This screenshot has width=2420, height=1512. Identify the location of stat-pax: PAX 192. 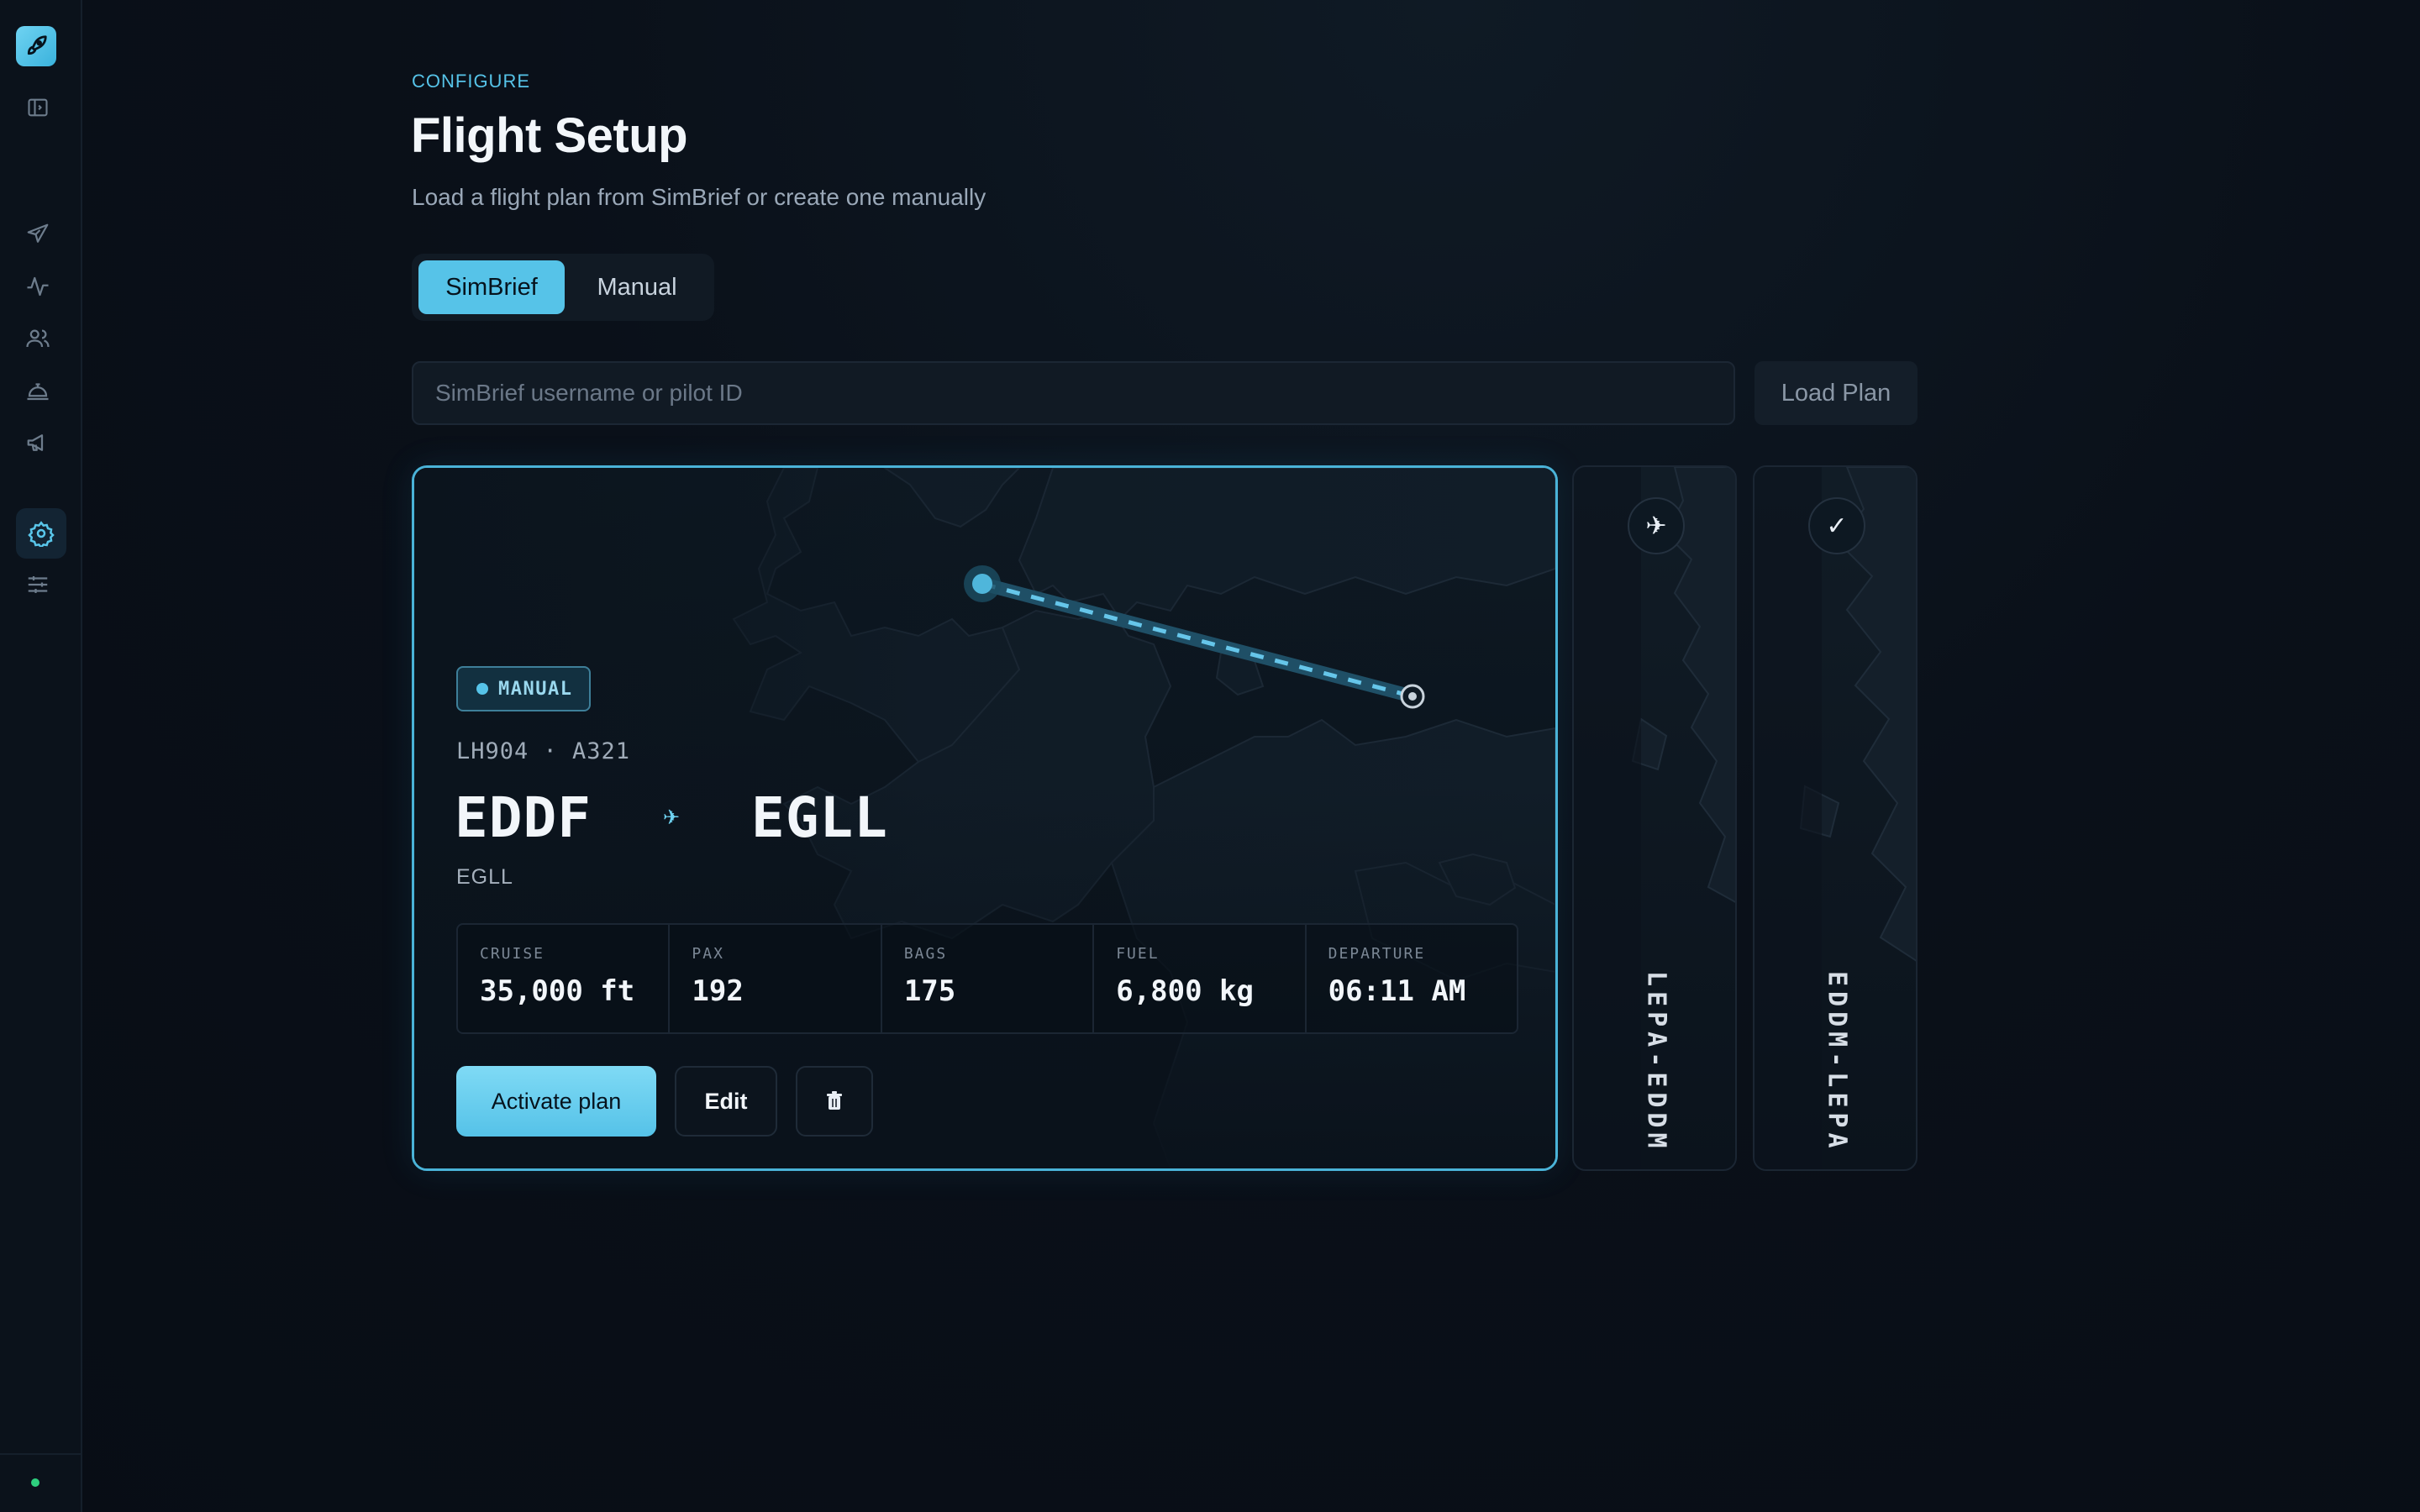
(776, 978).